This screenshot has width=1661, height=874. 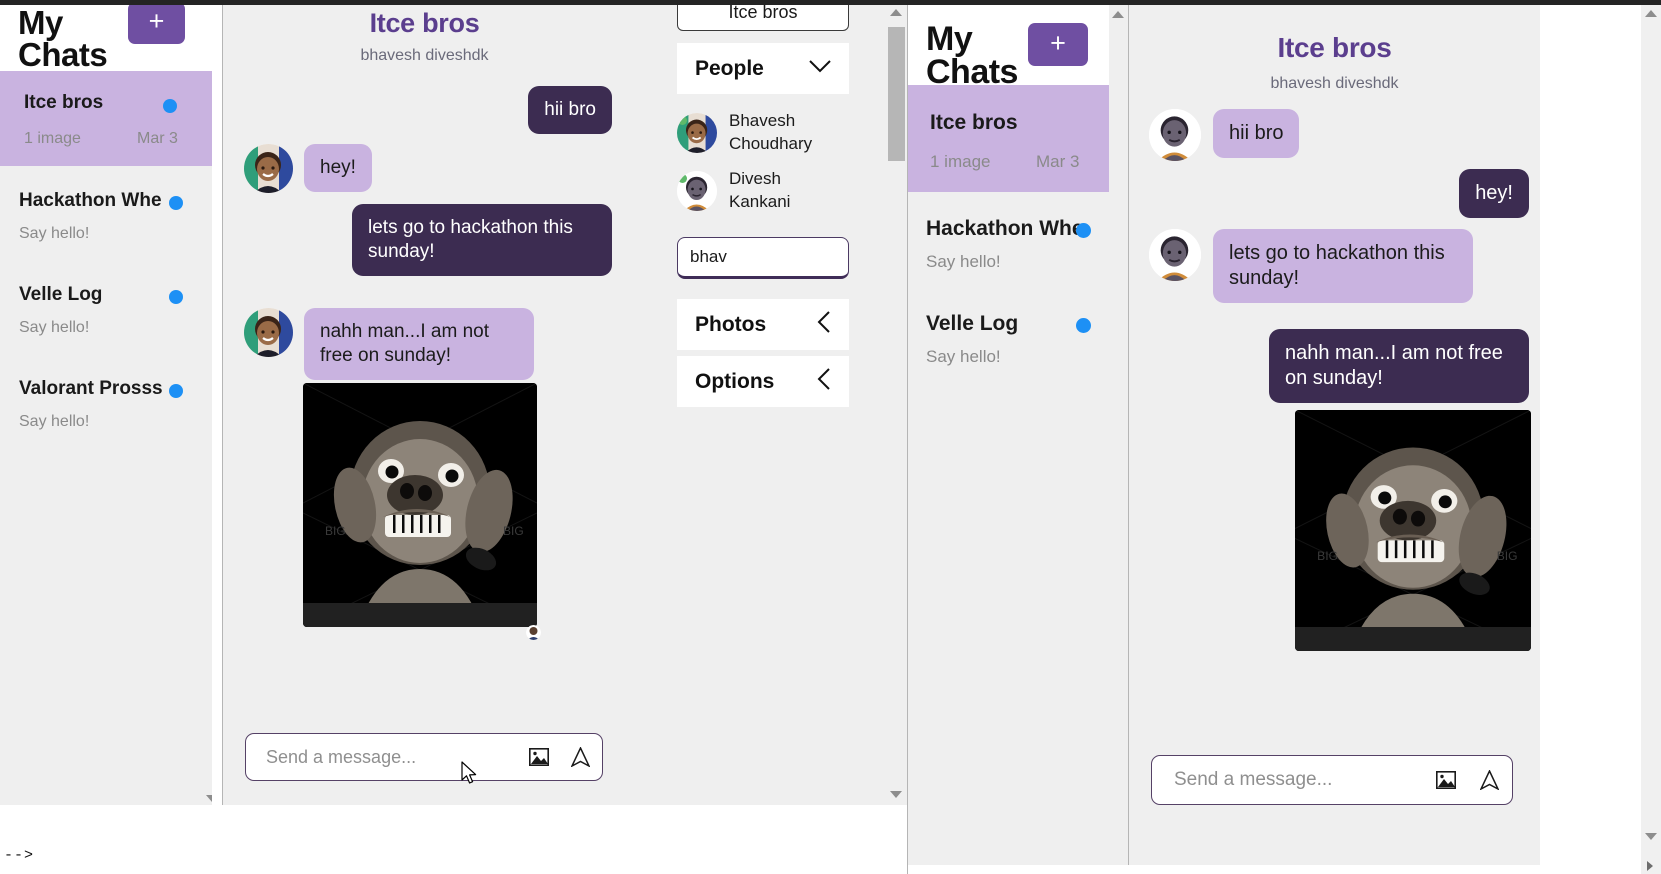 I want to click on sidebar-item-hackathon-whe-mirror: Hackathon Whe Say hello!, so click(x=1018, y=239).